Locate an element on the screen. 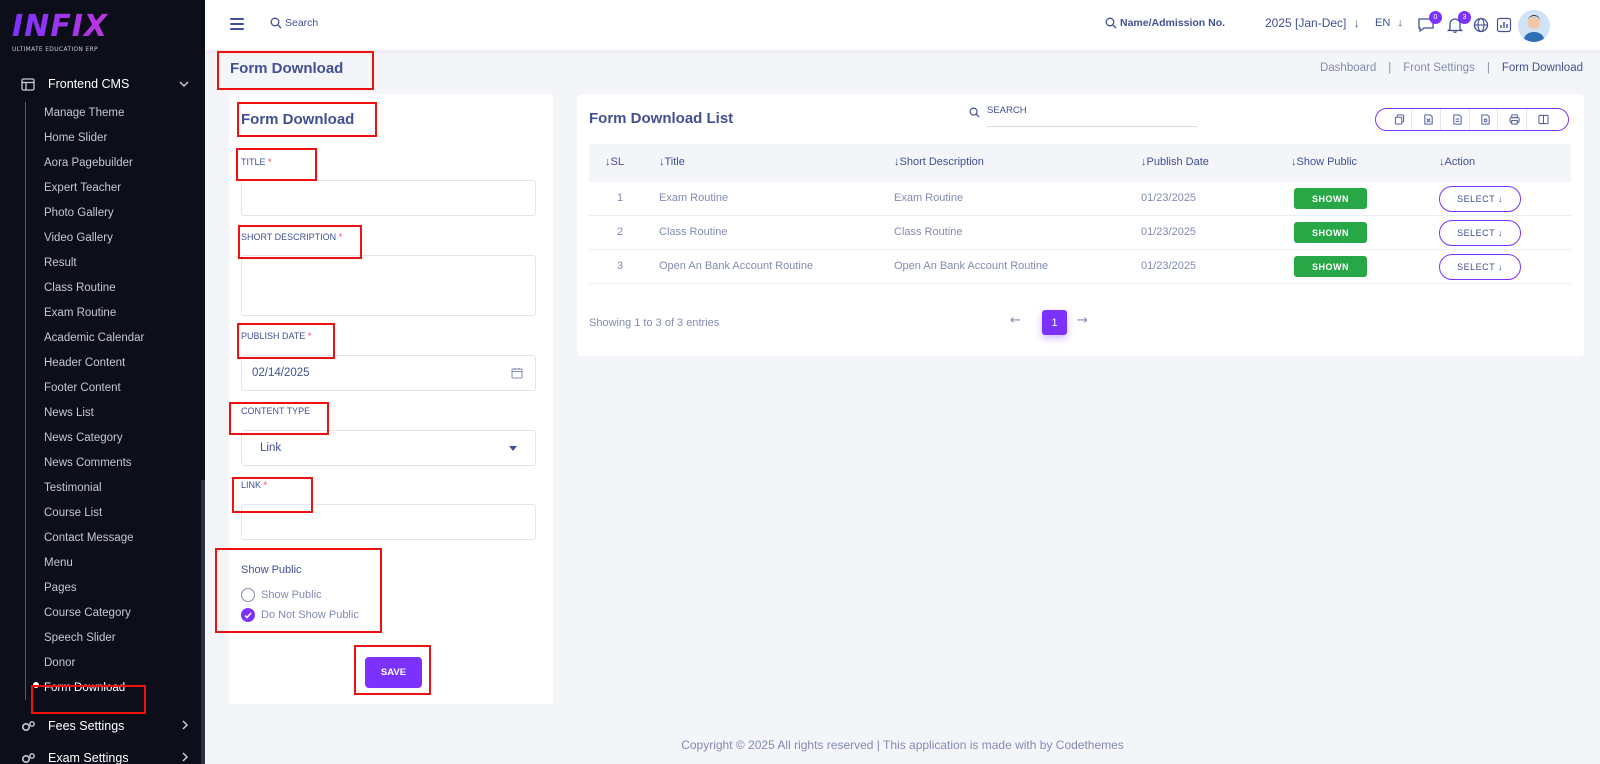 The image size is (1600, 764). sidebar-scrollbar is located at coordinates (203, 622).